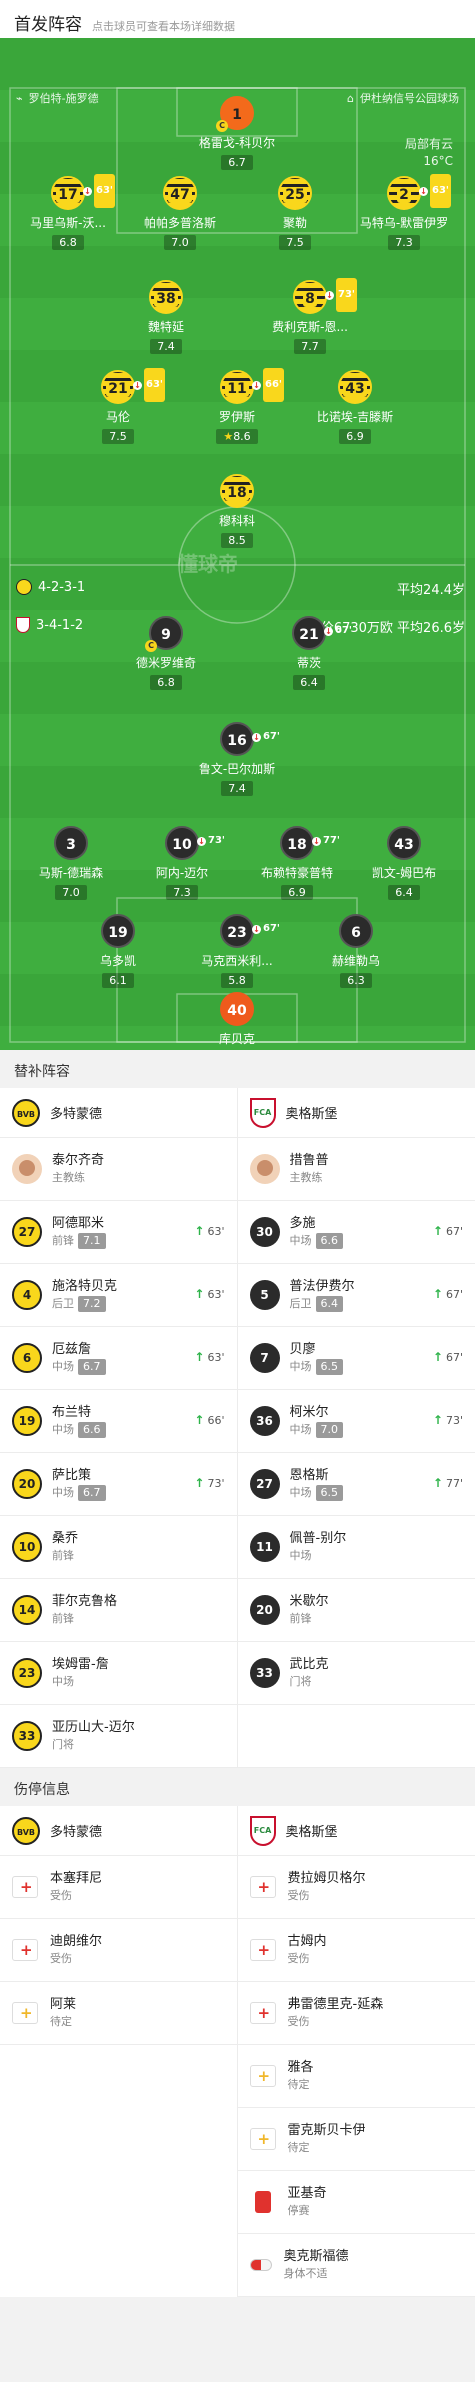 This screenshot has height=2382, width=475. Describe the element at coordinates (118, 951) in the screenshot. I see `away-player: 19 乌多凯 6.1` at that location.